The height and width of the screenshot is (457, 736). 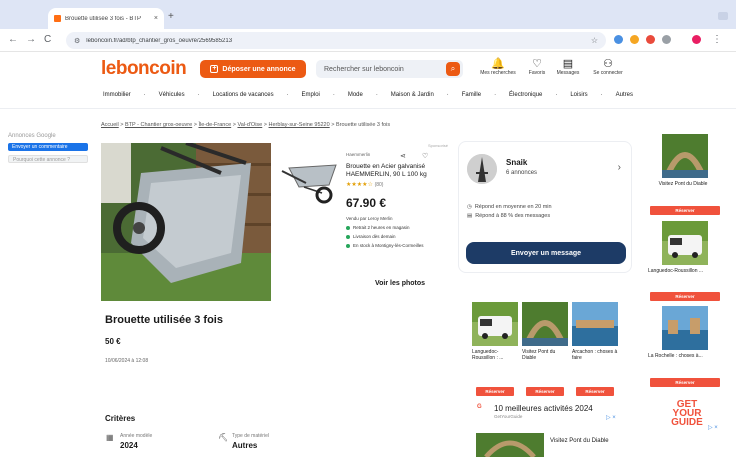 What do you see at coordinates (243, 95) in the screenshot?
I see `category-locations: Locations de vacances` at bounding box center [243, 95].